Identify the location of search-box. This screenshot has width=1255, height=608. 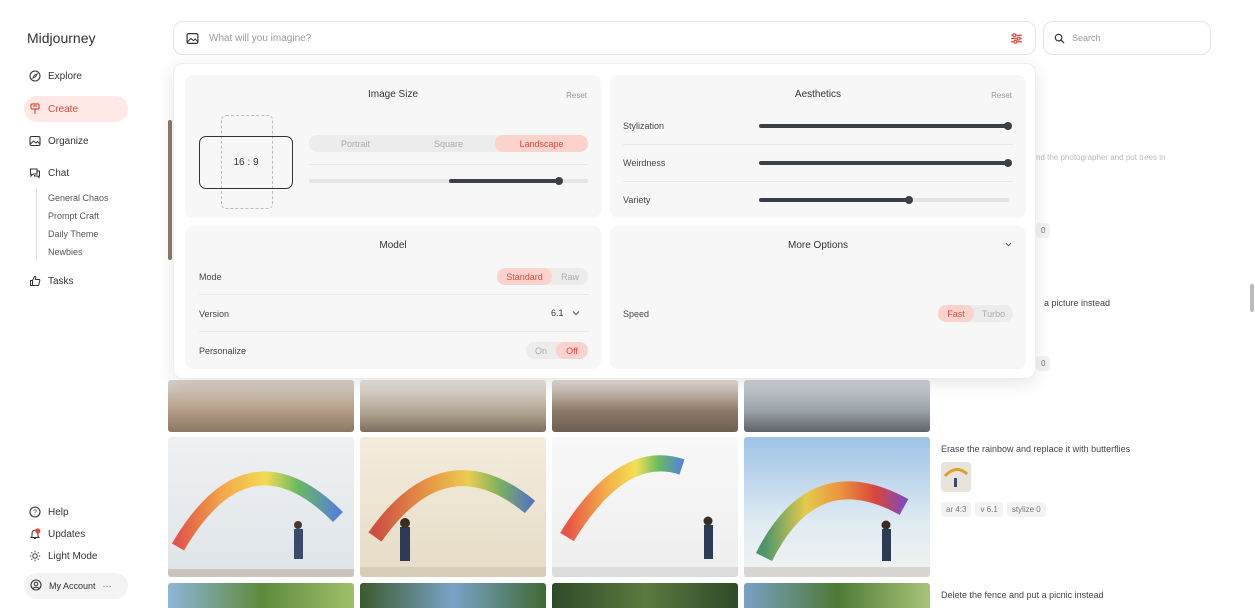
(1127, 38).